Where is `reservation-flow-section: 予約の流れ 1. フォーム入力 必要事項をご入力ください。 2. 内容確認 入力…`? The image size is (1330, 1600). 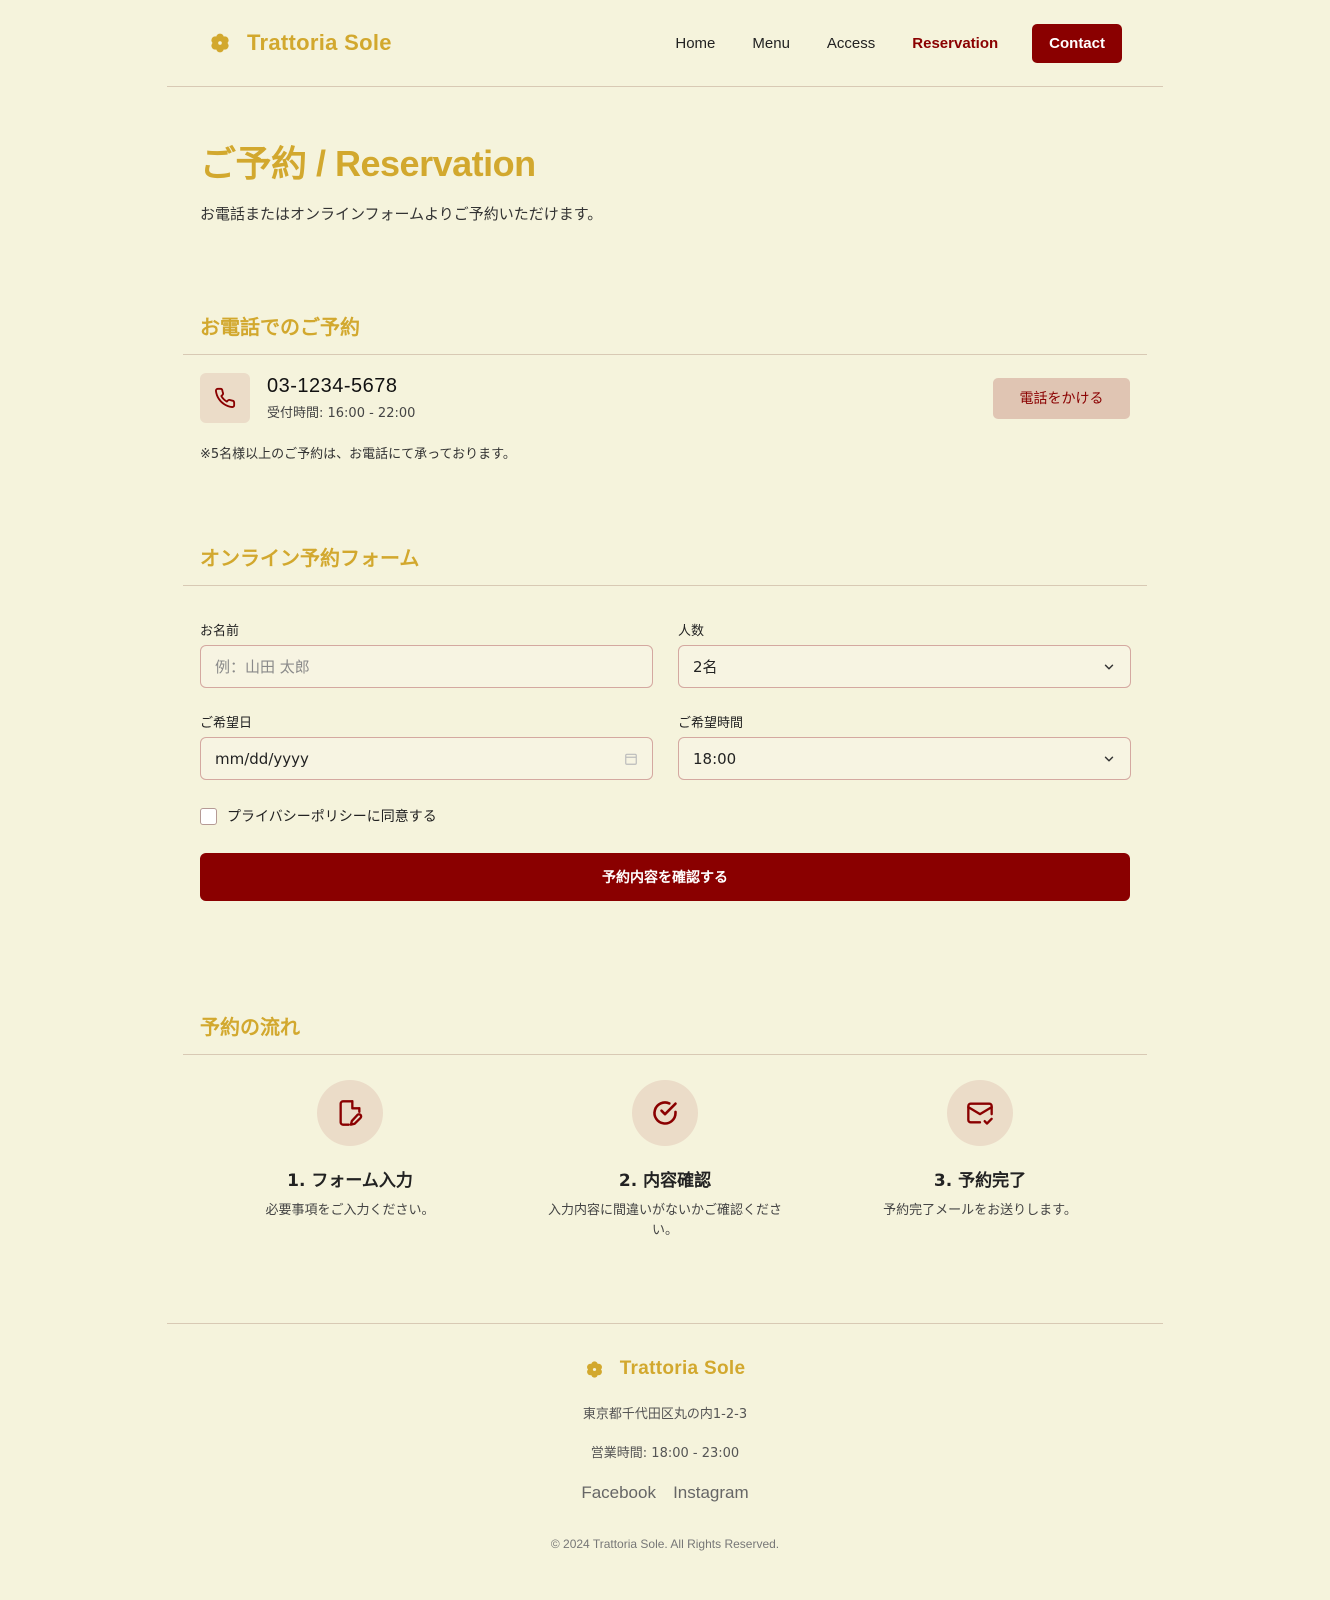 reservation-flow-section: 予約の流れ 1. フォーム入力 必要事項をご入力ください。 2. 内容確認 入力… is located at coordinates (665, 1126).